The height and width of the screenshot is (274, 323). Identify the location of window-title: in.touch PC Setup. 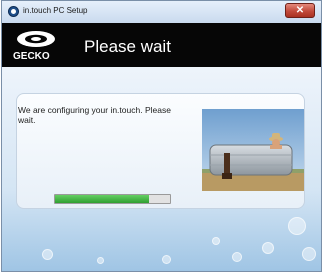
(55, 10).